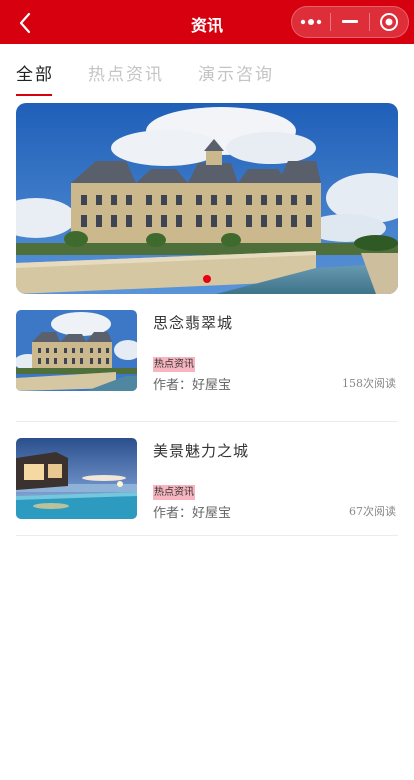  I want to click on pool-villa-thumbnail, so click(76, 478).